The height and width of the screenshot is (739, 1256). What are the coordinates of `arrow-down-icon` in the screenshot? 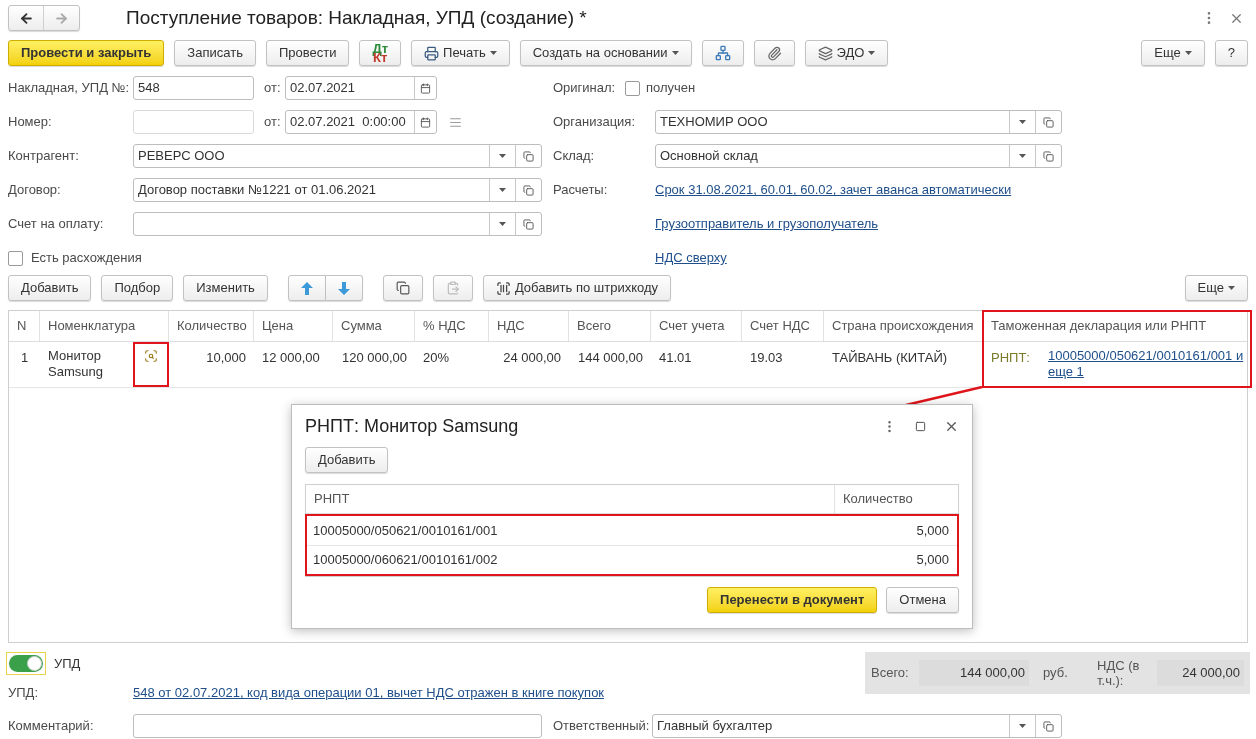 It's located at (343, 288).